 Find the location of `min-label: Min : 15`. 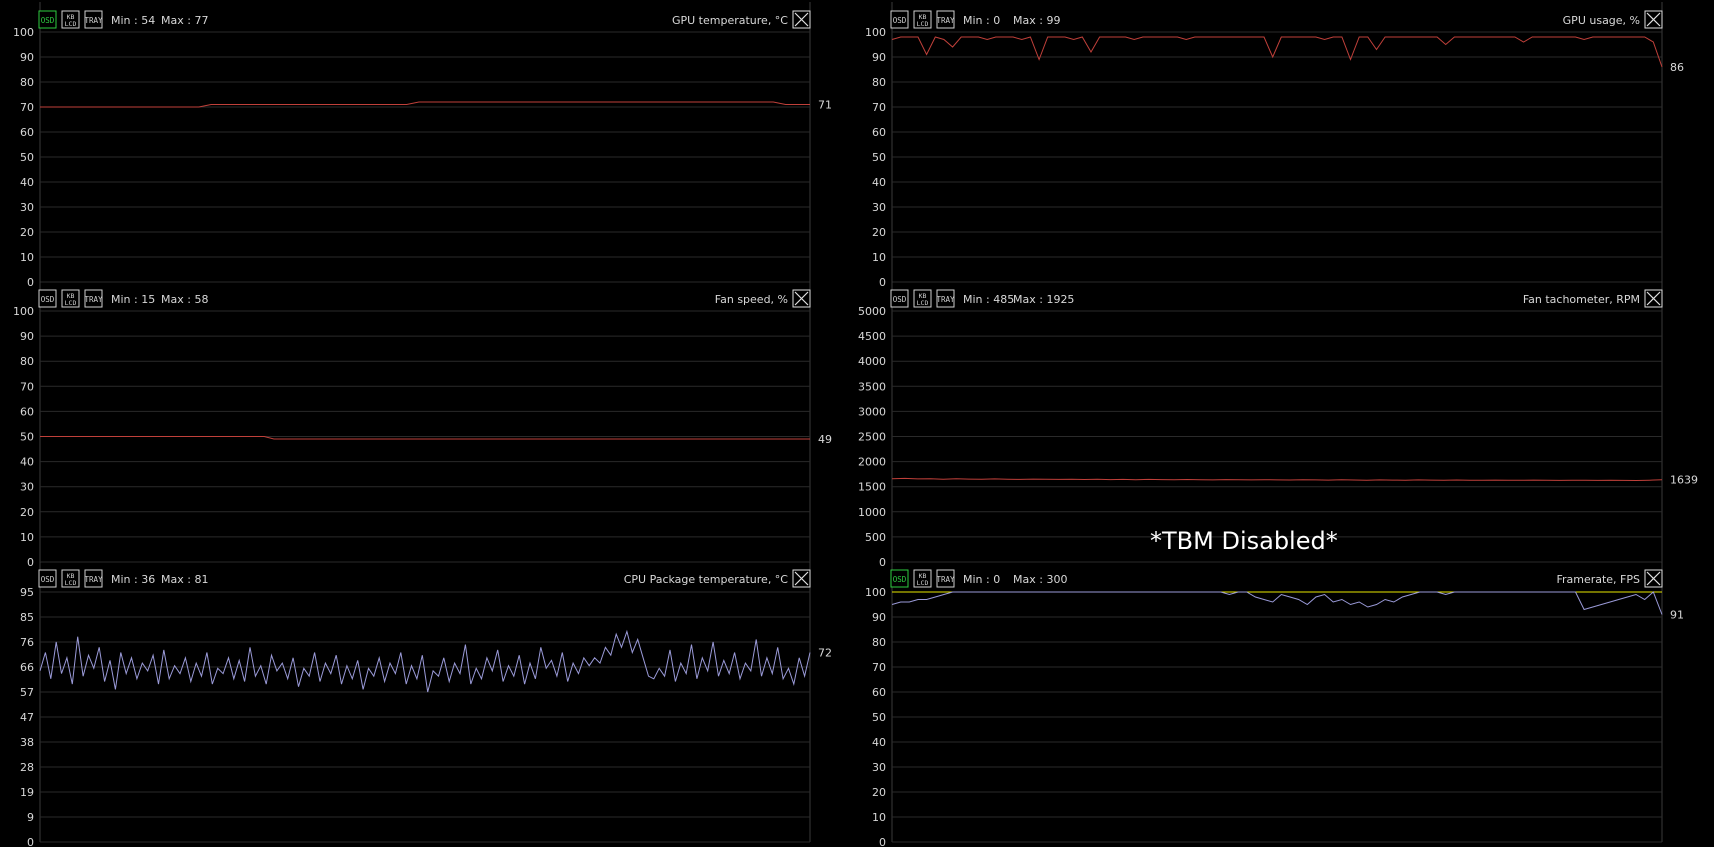

min-label: Min : 15 is located at coordinates (133, 299).